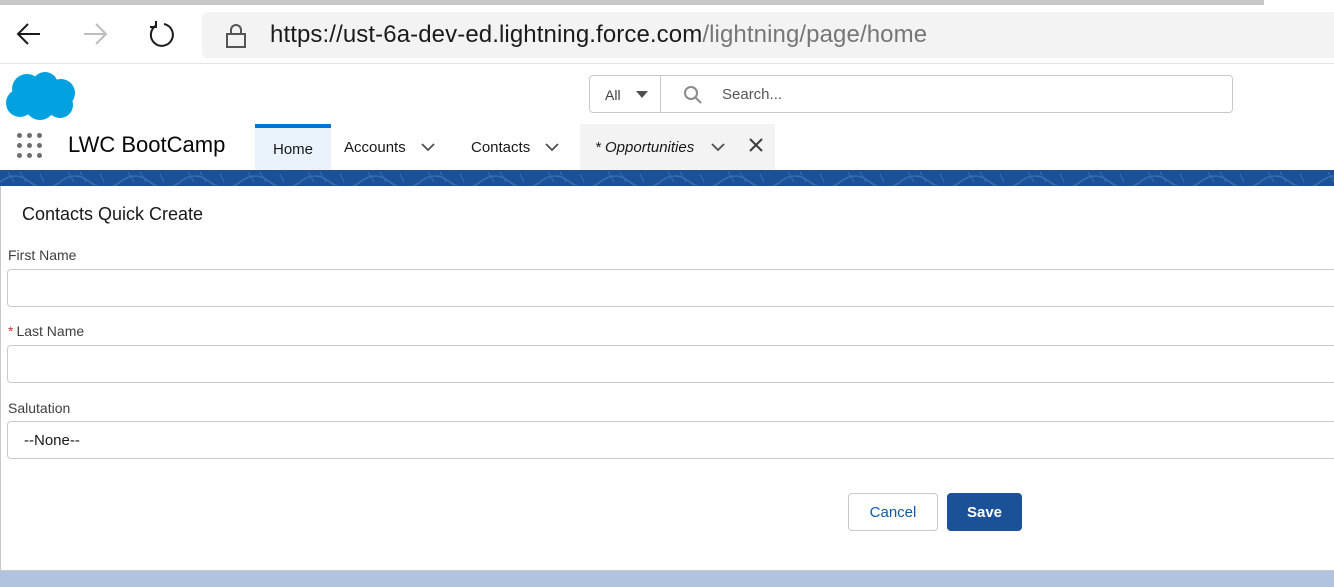  What do you see at coordinates (501, 147) in the screenshot?
I see `tab-contacts-label: Contacts` at bounding box center [501, 147].